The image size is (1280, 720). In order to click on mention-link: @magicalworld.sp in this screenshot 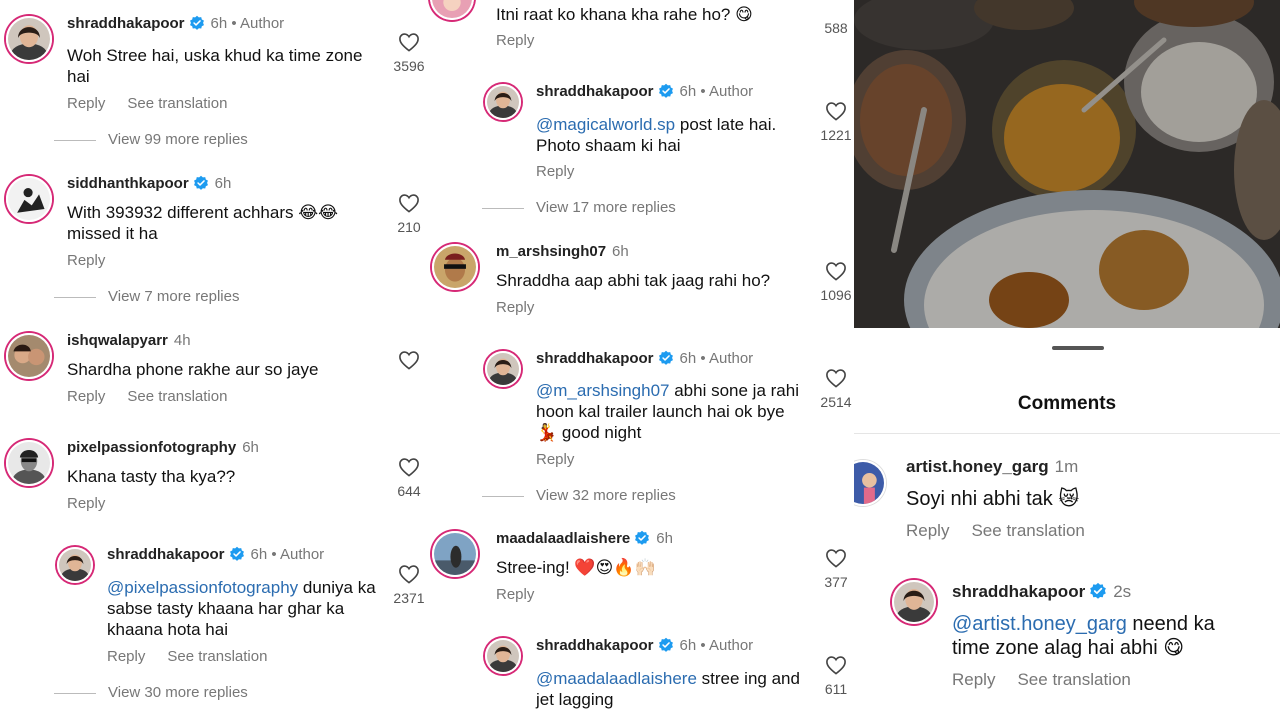, I will do `click(605, 124)`.